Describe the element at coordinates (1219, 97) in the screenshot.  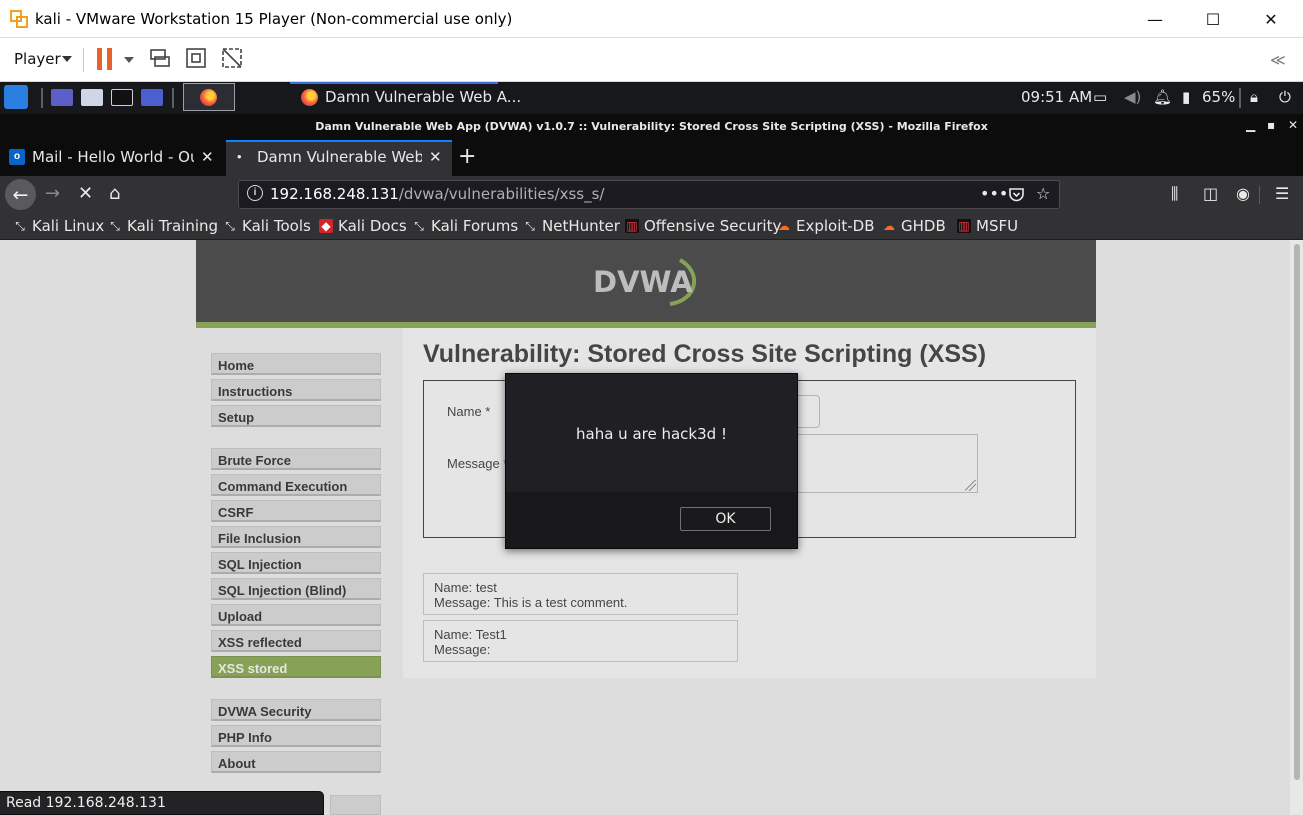
I see `battery-percentage: 65%` at that location.